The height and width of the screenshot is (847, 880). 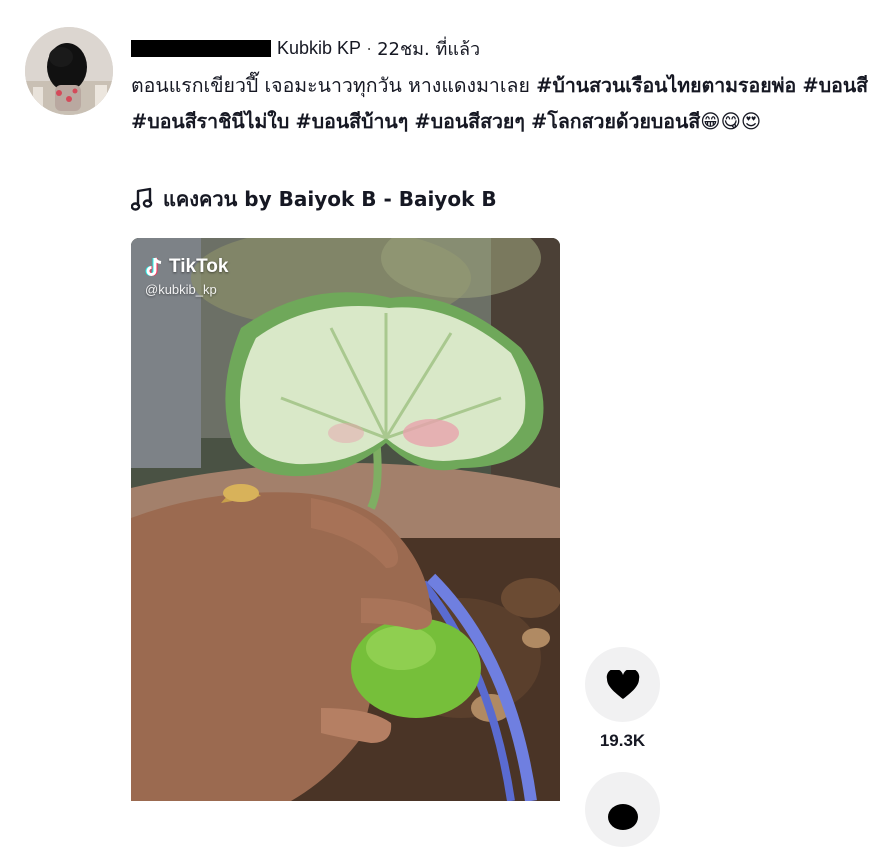 I want to click on hashtag-link: #บ้านสวนเรือนไทยตามรอยพ่อ, so click(x=666, y=85).